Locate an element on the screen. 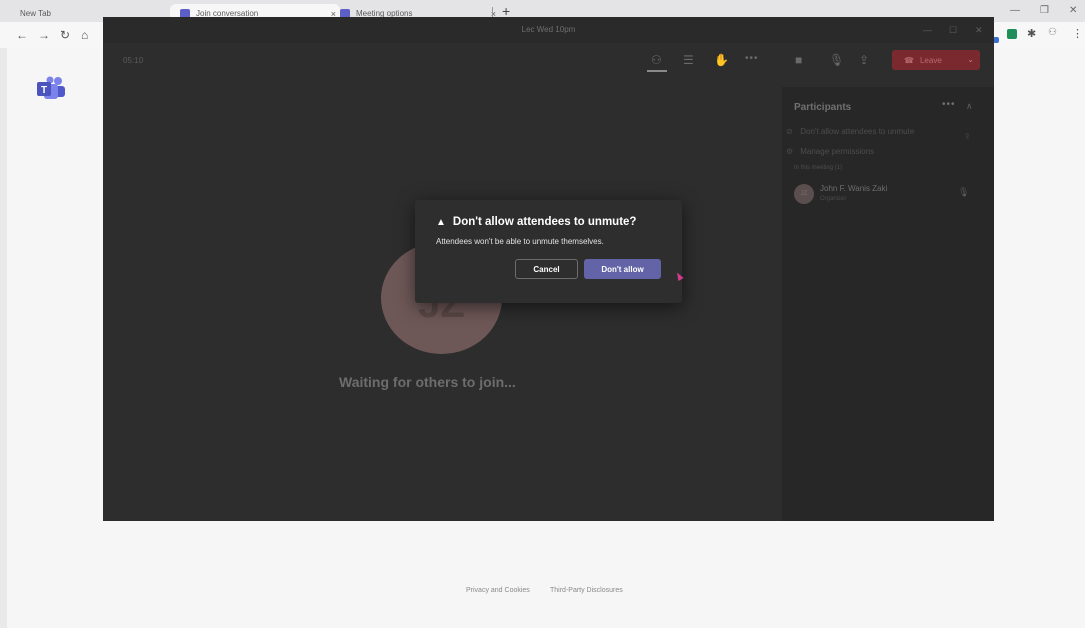 The height and width of the screenshot is (628, 1085). reload-icon: ↻ is located at coordinates (65, 35).